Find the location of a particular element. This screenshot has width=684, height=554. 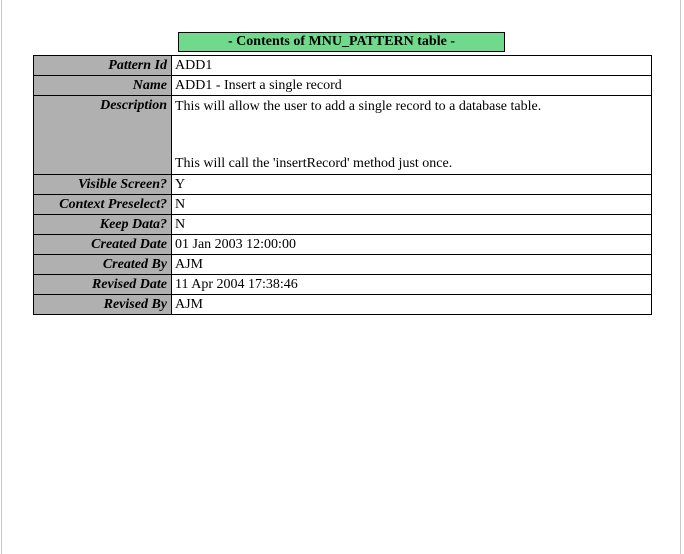

field-value-keep-data: N is located at coordinates (411, 224).